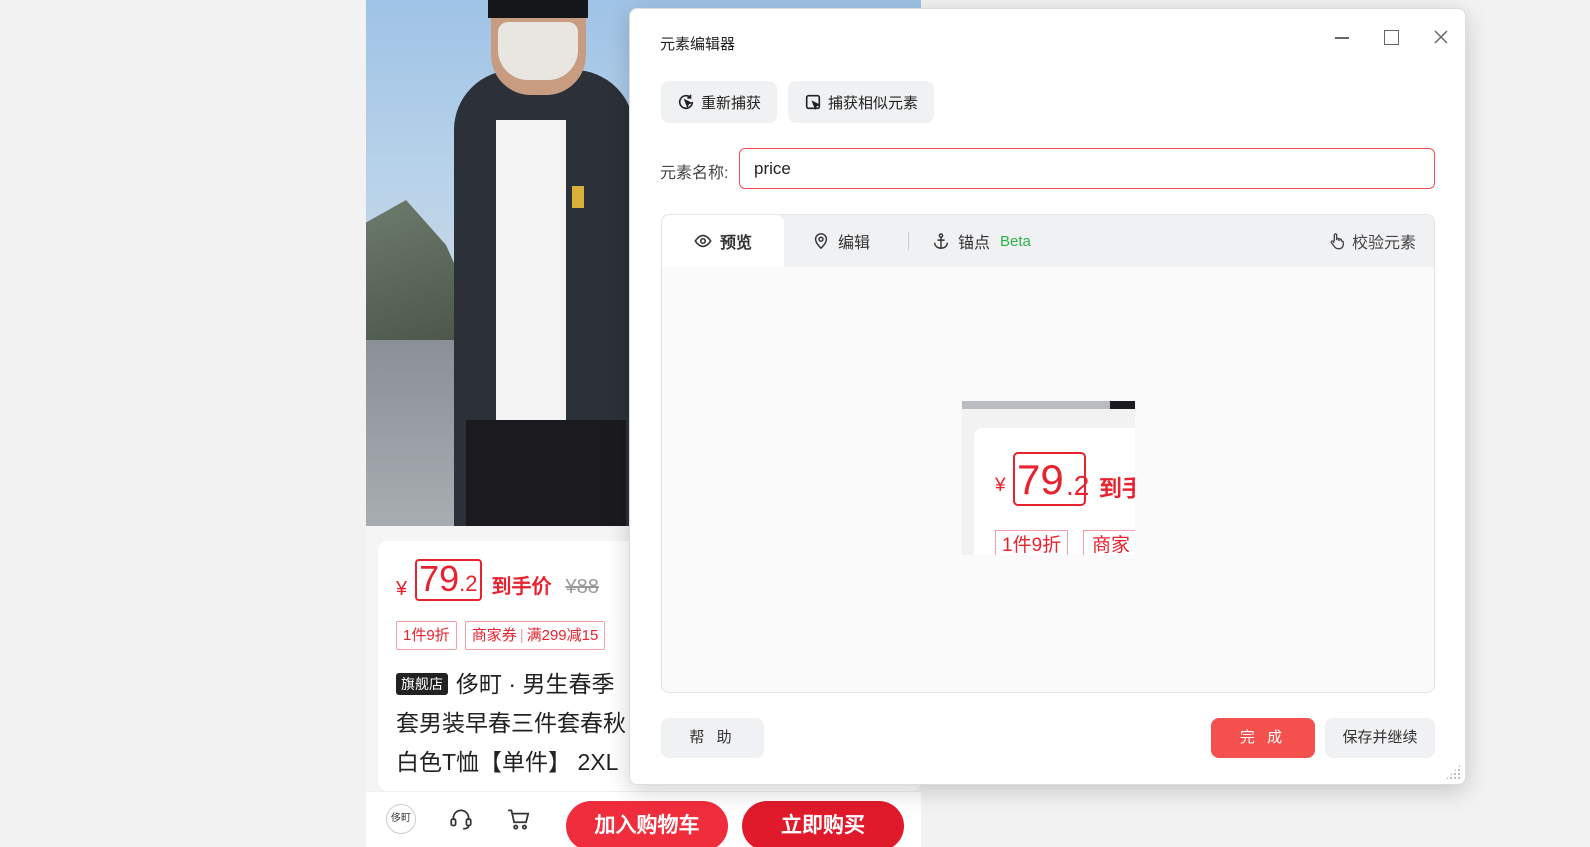 The image size is (1590, 847). What do you see at coordinates (1383, 243) in the screenshot?
I see `verify-element-label: 校验元素` at bounding box center [1383, 243].